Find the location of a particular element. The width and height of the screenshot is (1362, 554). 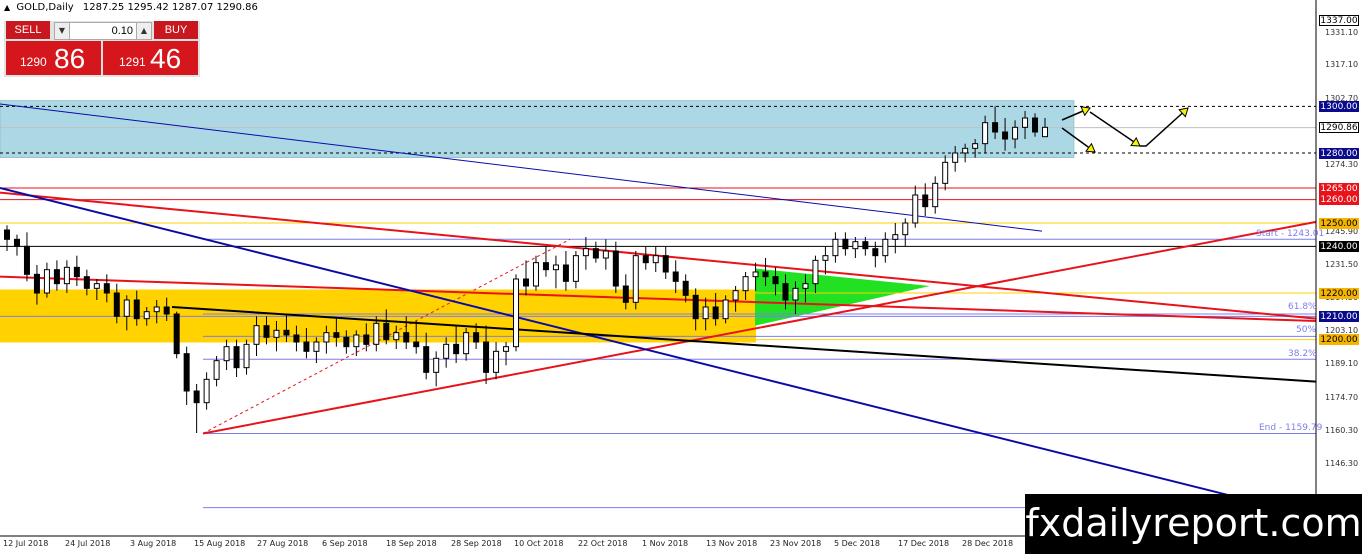

time-axis-label: 12 Jul 2018 is located at coordinates (26, 543).